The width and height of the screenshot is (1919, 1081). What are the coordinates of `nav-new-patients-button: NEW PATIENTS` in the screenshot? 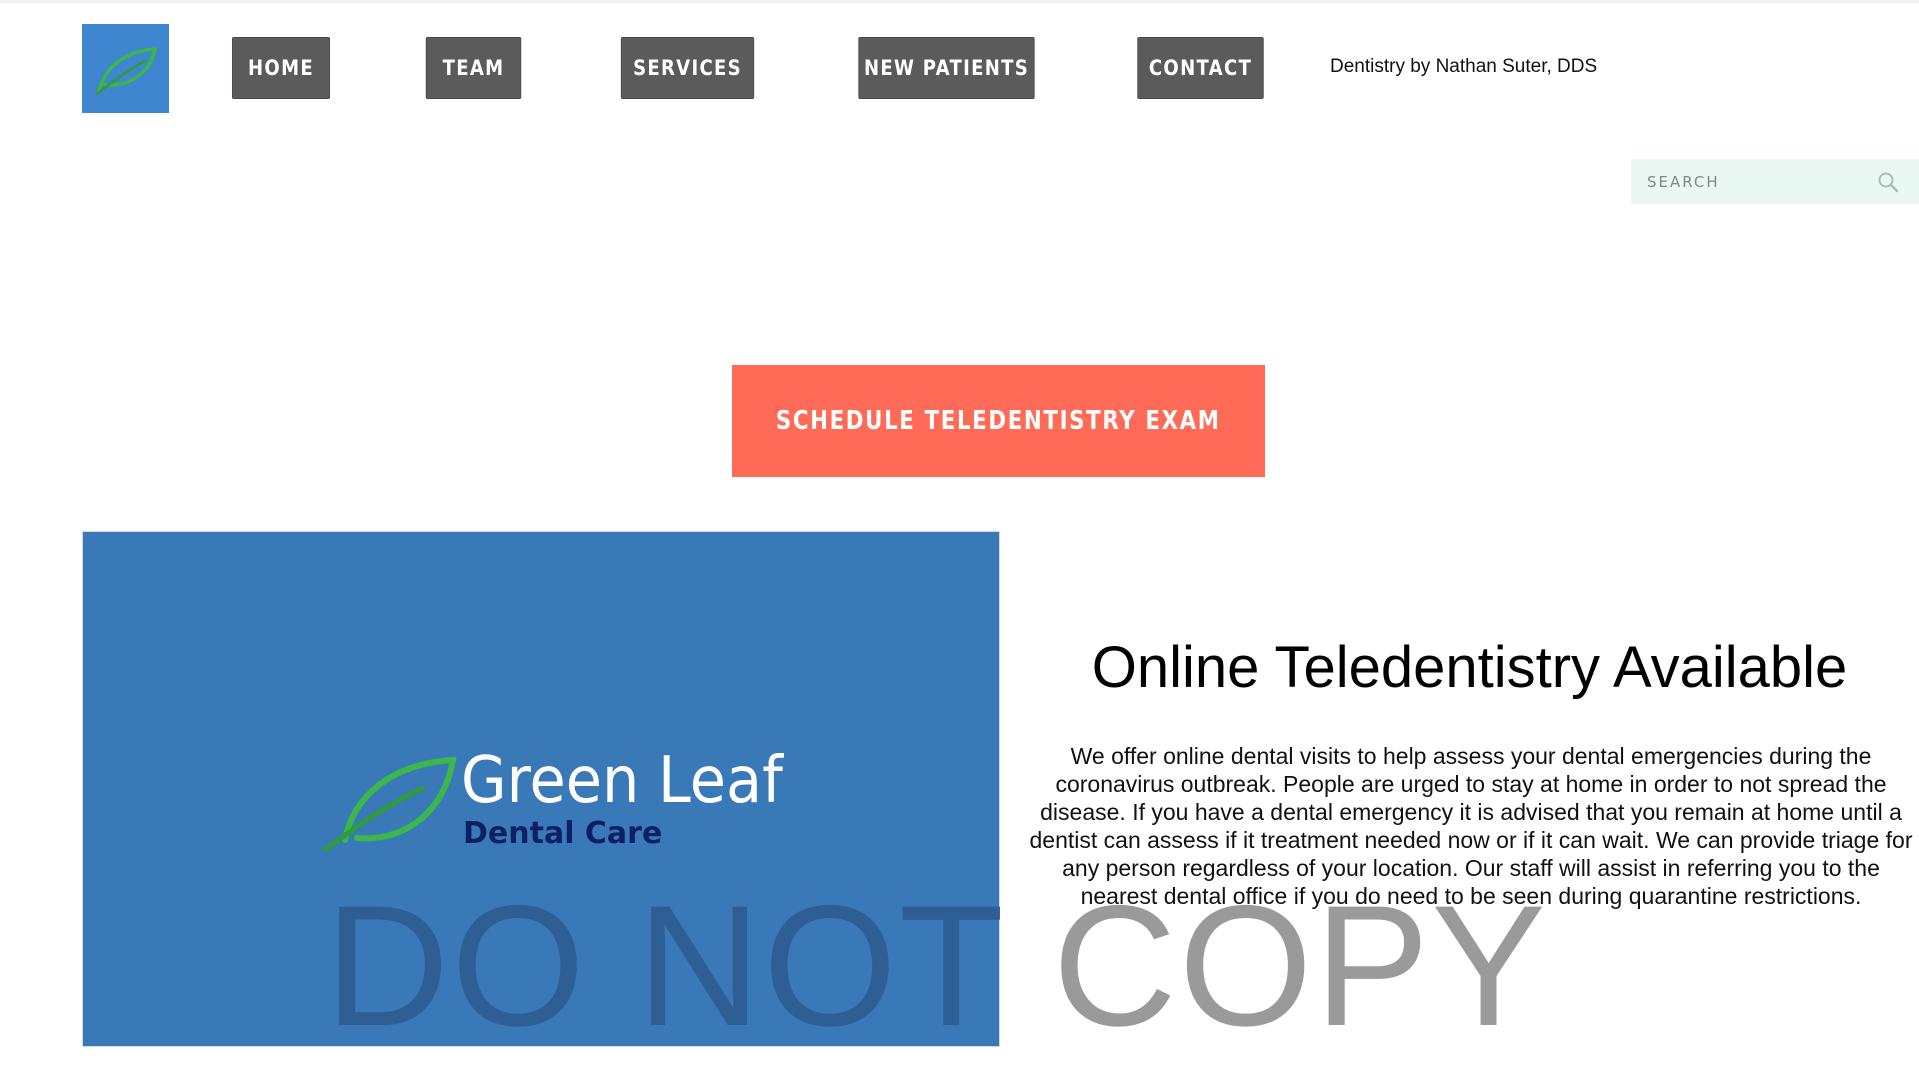 It's located at (946, 68).